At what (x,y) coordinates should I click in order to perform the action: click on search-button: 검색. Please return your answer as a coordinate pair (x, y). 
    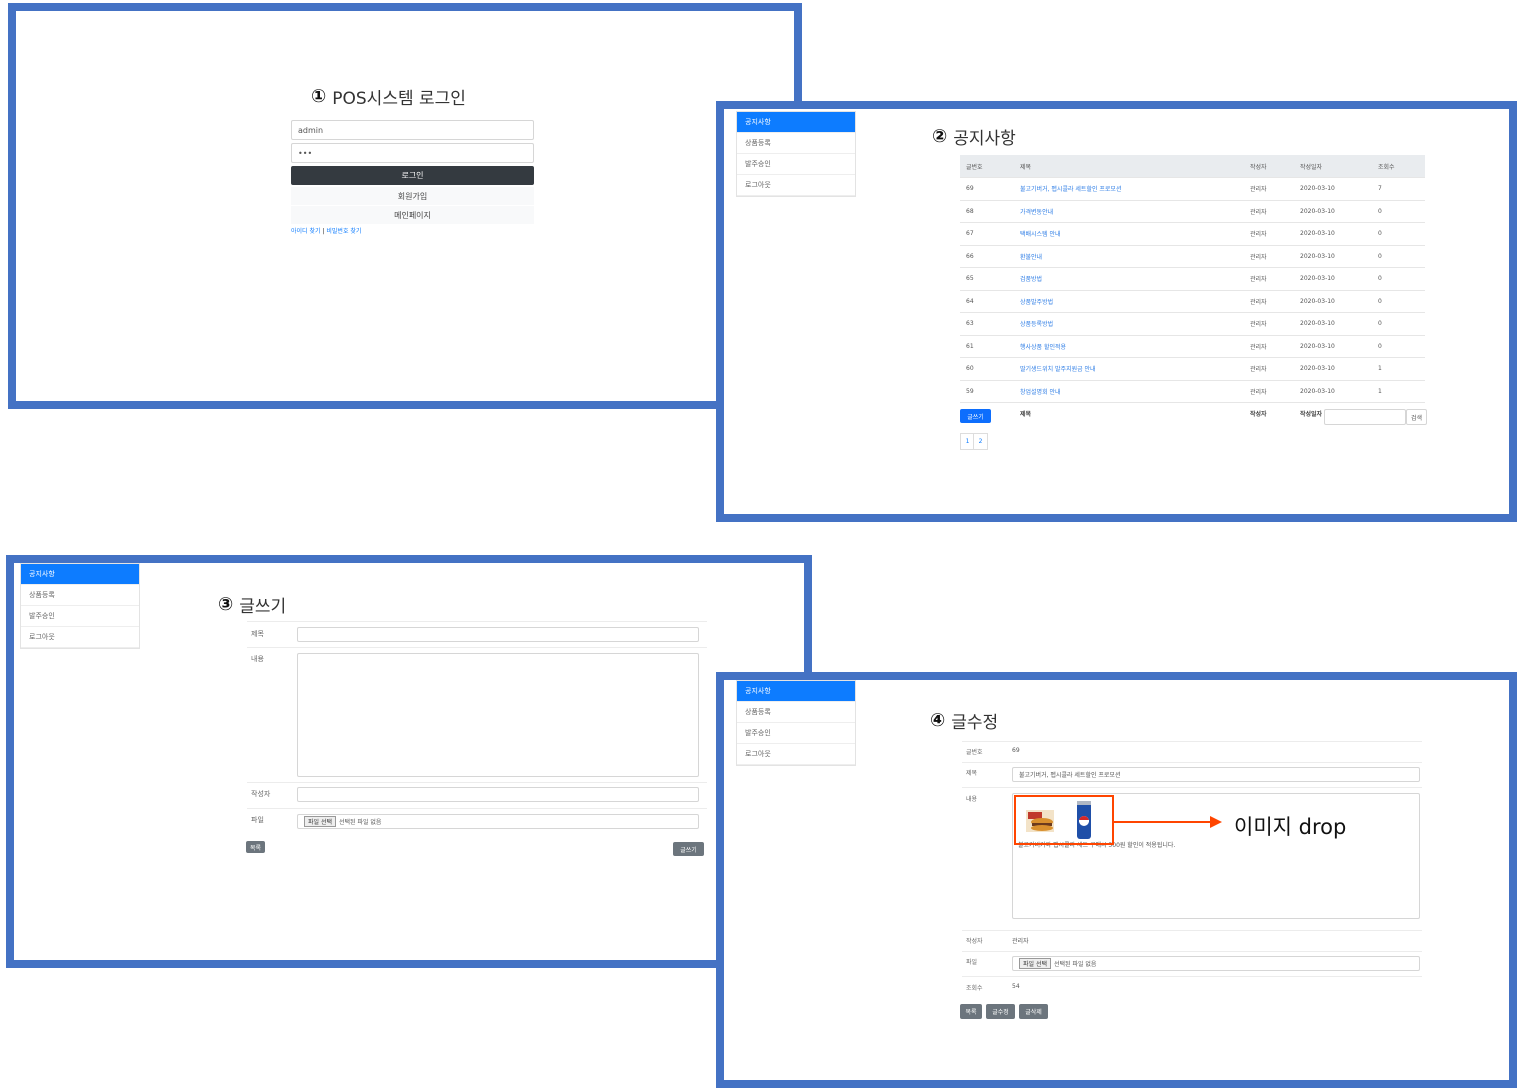
    Looking at the image, I should click on (1416, 417).